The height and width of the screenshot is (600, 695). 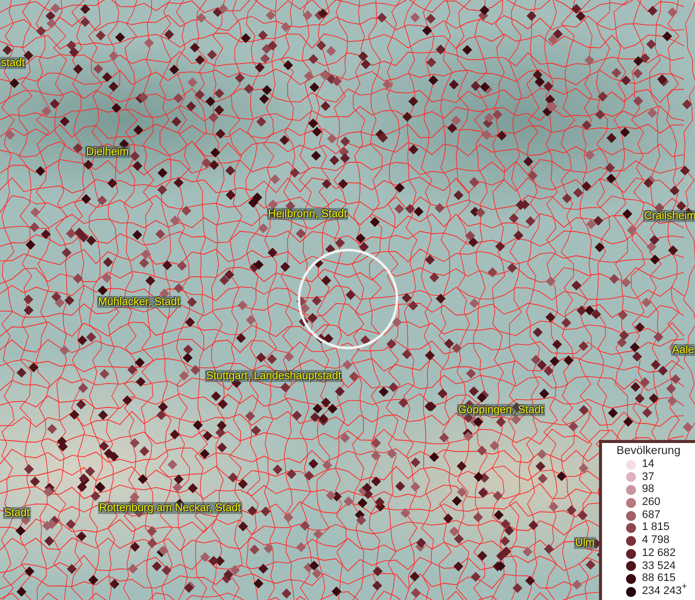 What do you see at coordinates (307, 214) in the screenshot?
I see `place-label: Heilbronn, Stadt` at bounding box center [307, 214].